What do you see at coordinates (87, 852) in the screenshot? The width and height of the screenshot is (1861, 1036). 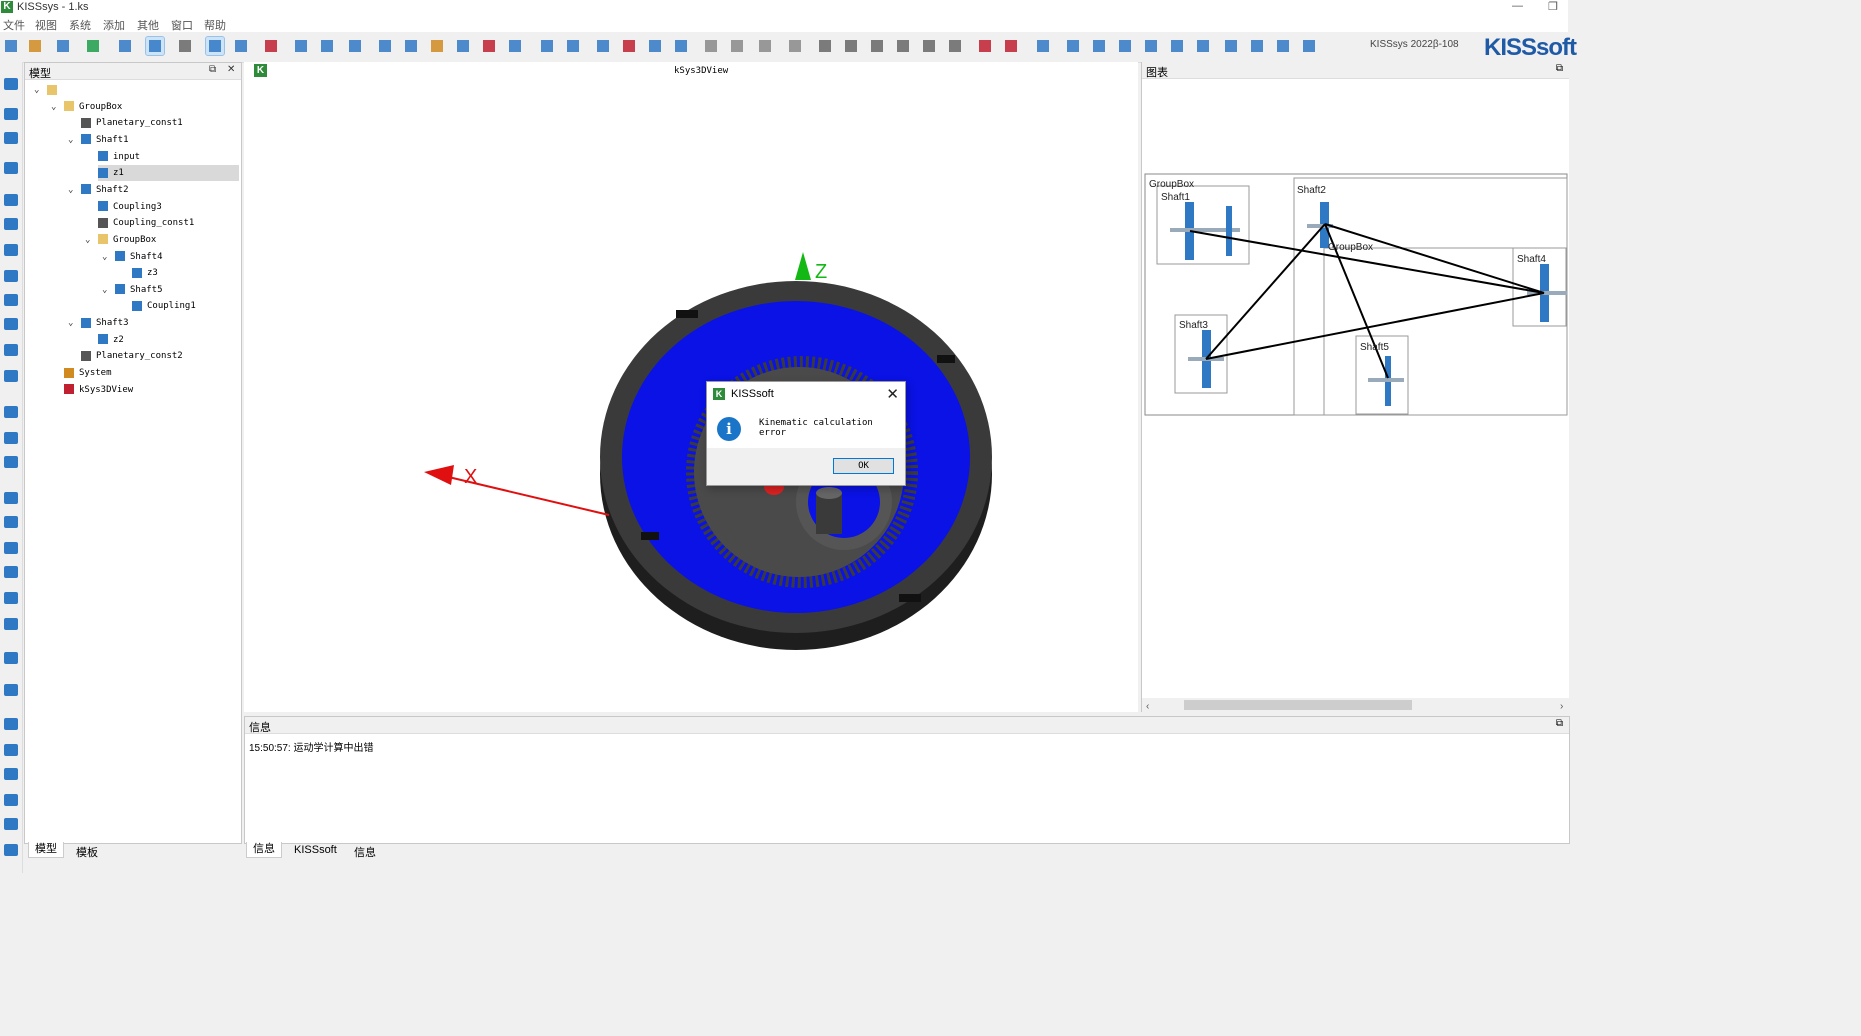 I see `tab-template: 模板` at bounding box center [87, 852].